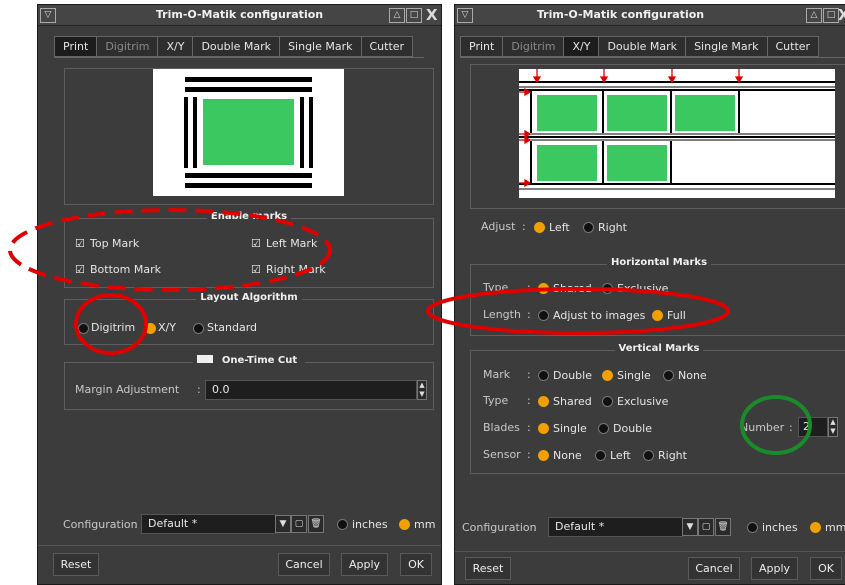 The width and height of the screenshot is (845, 585). I want to click on h-length-adjust-radio, so click(543, 315).